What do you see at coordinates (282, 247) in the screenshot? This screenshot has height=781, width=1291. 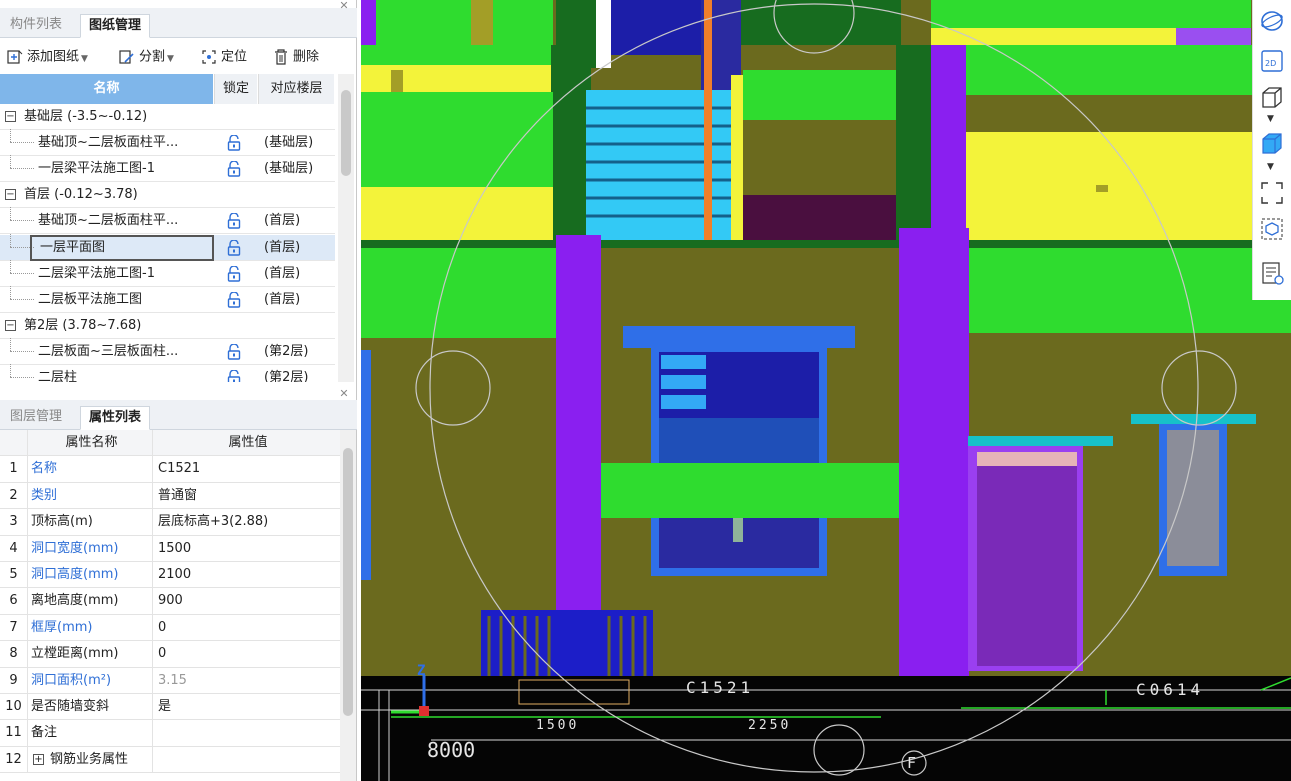 I see `floor-value: (首层)` at bounding box center [282, 247].